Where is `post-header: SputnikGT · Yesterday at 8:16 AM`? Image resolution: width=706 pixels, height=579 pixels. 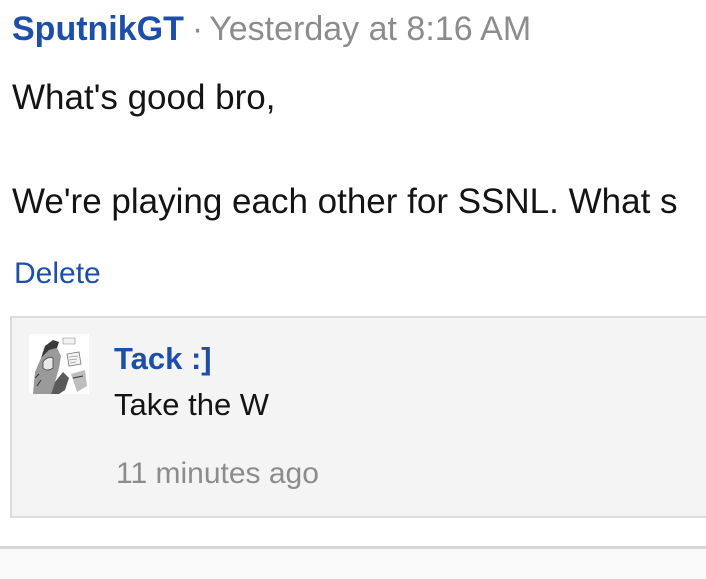 post-header: SputnikGT · Yesterday at 8:16 AM is located at coordinates (271, 29).